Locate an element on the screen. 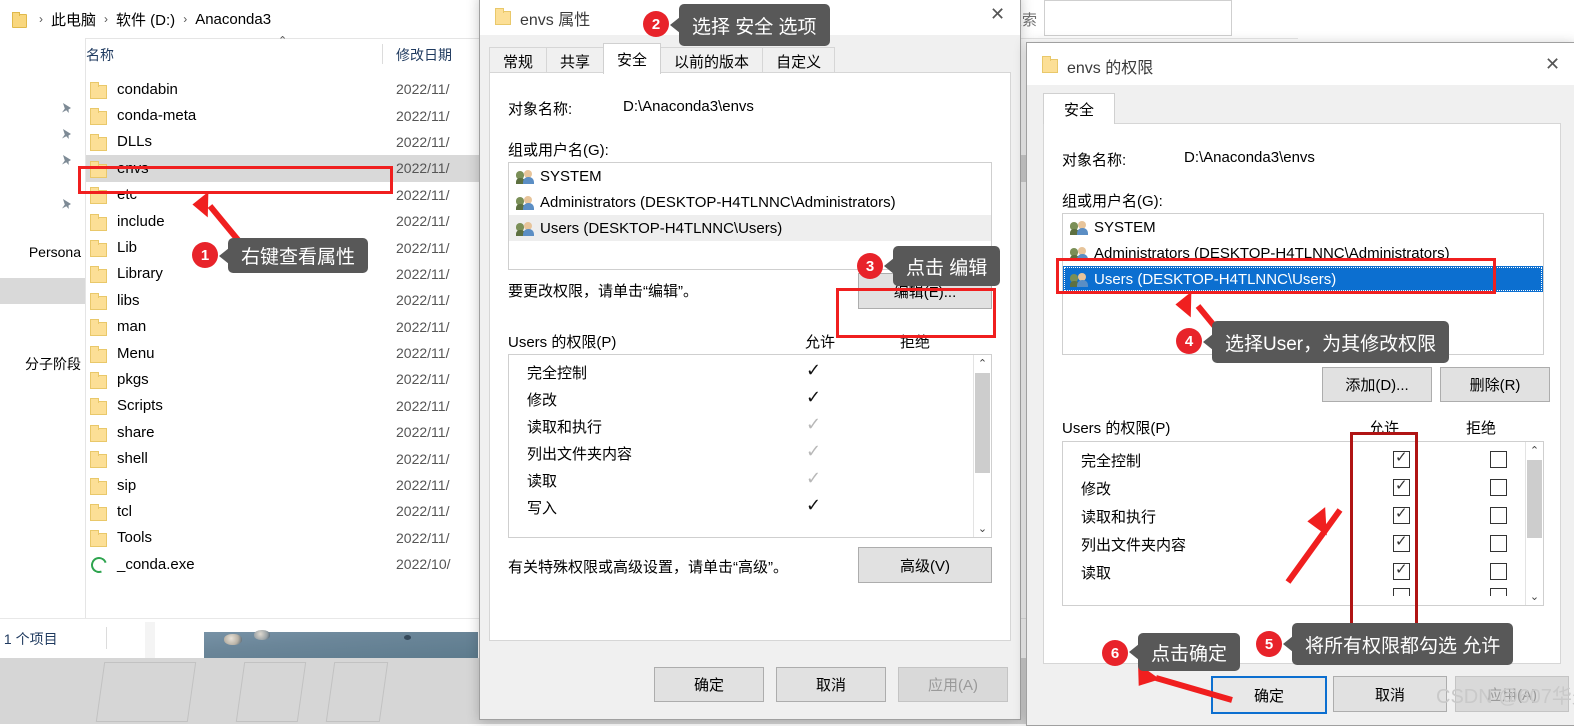 This screenshot has width=1574, height=726. permission-row: 写入 ✓ is located at coordinates (740, 506).